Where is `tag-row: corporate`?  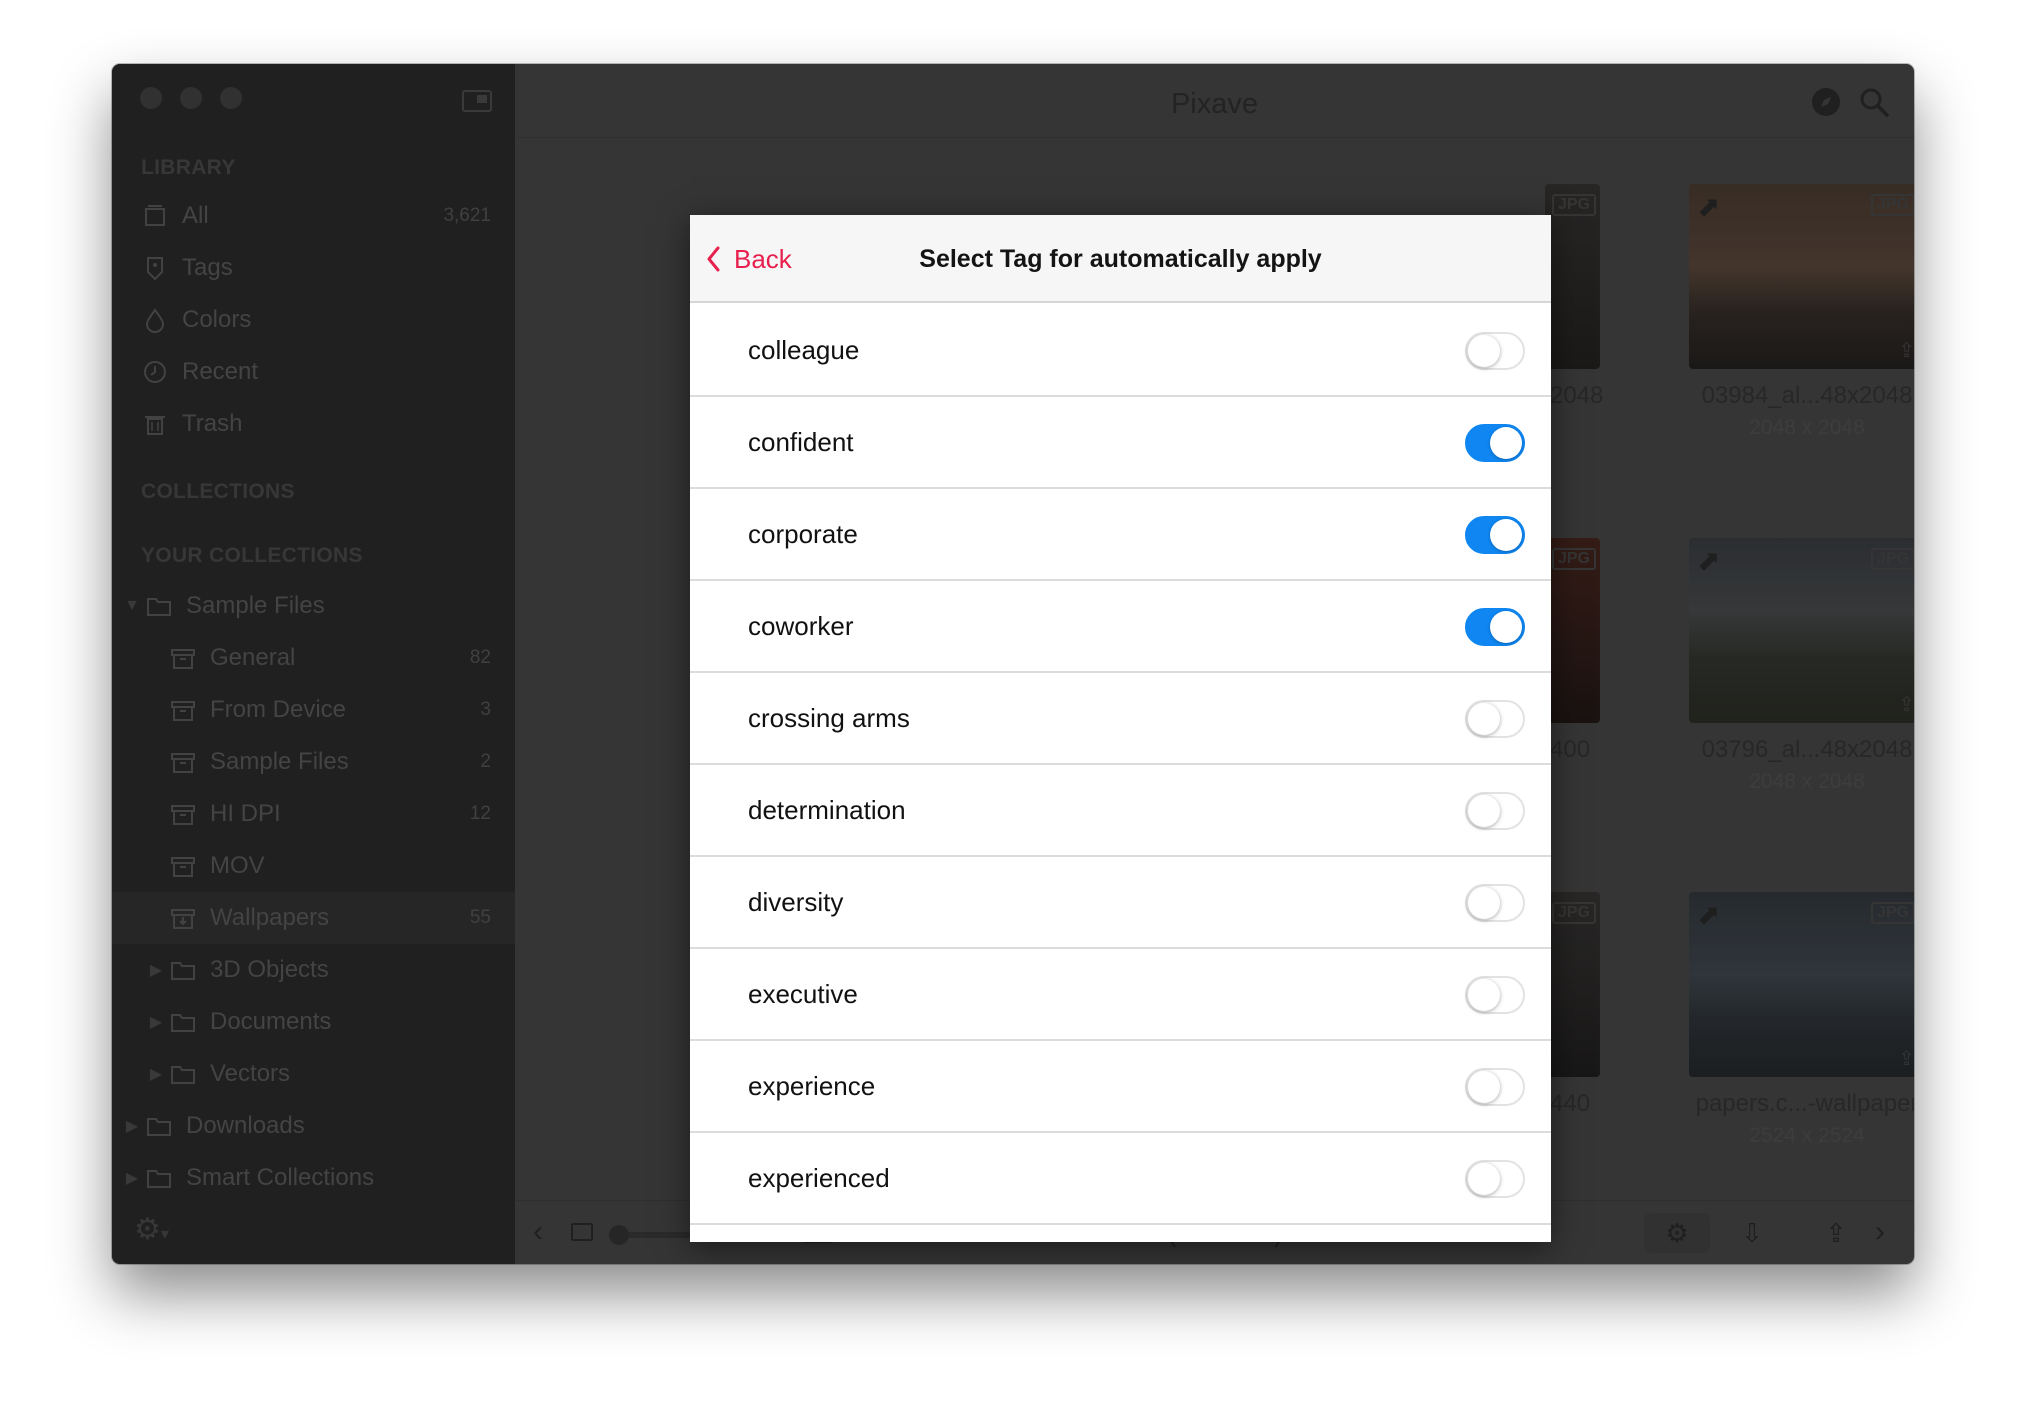 tag-row: corporate is located at coordinates (1120, 535).